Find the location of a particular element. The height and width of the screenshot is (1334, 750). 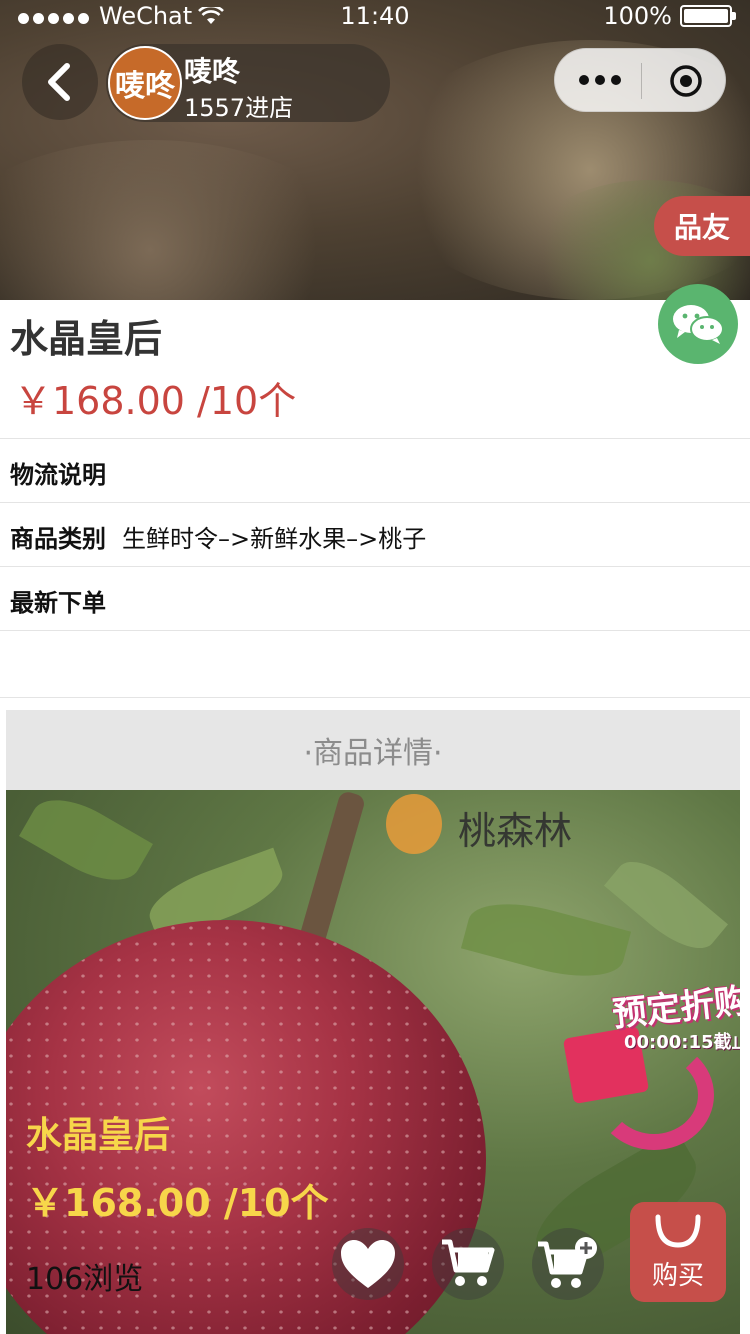

wechat-share-button is located at coordinates (698, 324).